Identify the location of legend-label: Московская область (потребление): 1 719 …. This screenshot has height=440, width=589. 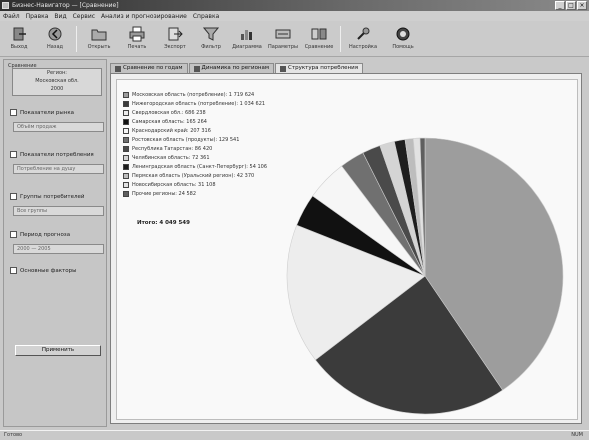
(193, 94).